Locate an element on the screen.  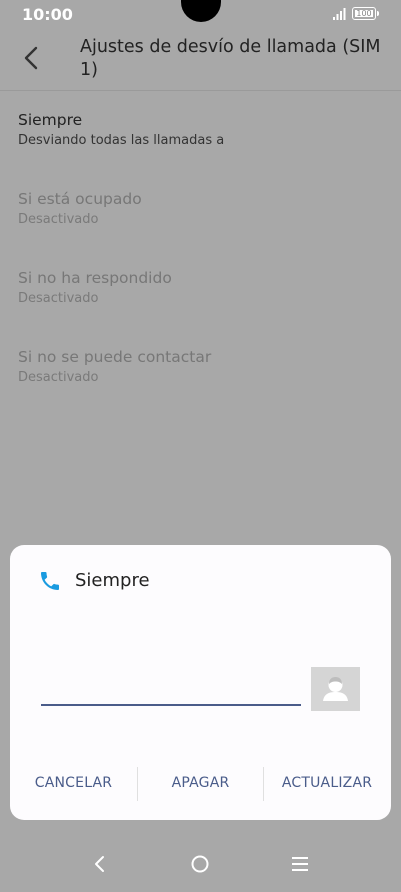
battery-level: 100 is located at coordinates (364, 13).